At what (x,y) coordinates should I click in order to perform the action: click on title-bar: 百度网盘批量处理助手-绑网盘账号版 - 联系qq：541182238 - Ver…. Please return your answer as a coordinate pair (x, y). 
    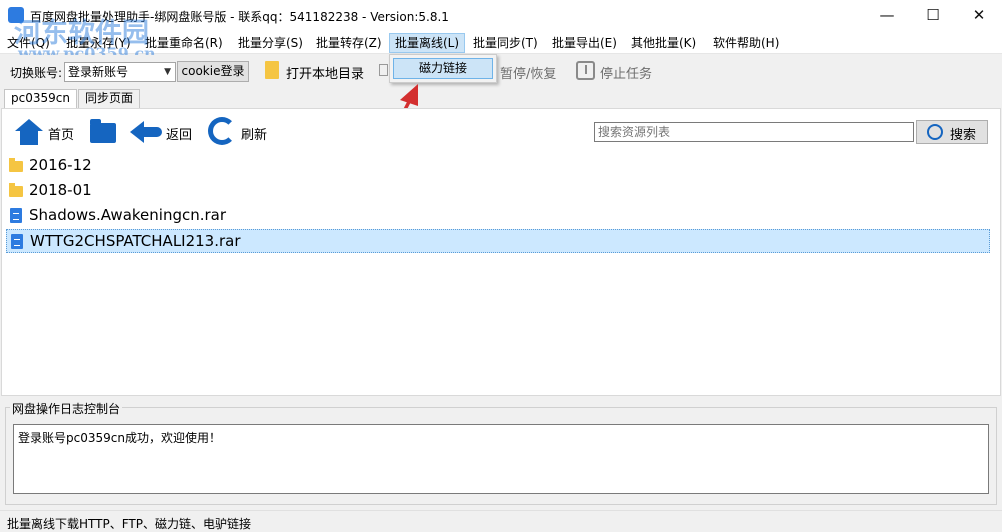
    Looking at the image, I should click on (501, 15).